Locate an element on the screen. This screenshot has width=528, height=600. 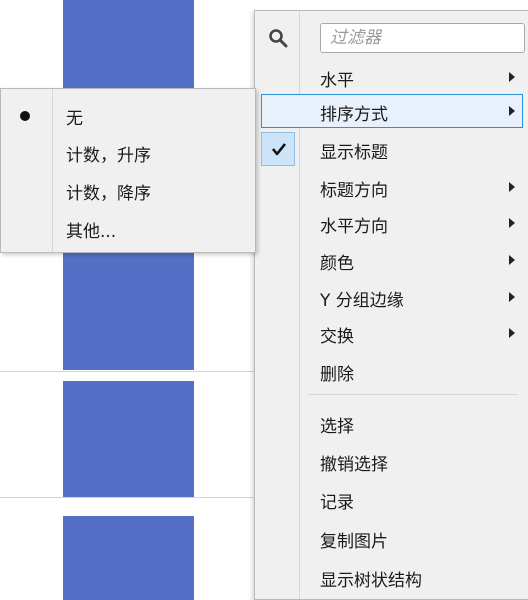
menu-item-title-orientation: 标题方向 is located at coordinates (391, 187).